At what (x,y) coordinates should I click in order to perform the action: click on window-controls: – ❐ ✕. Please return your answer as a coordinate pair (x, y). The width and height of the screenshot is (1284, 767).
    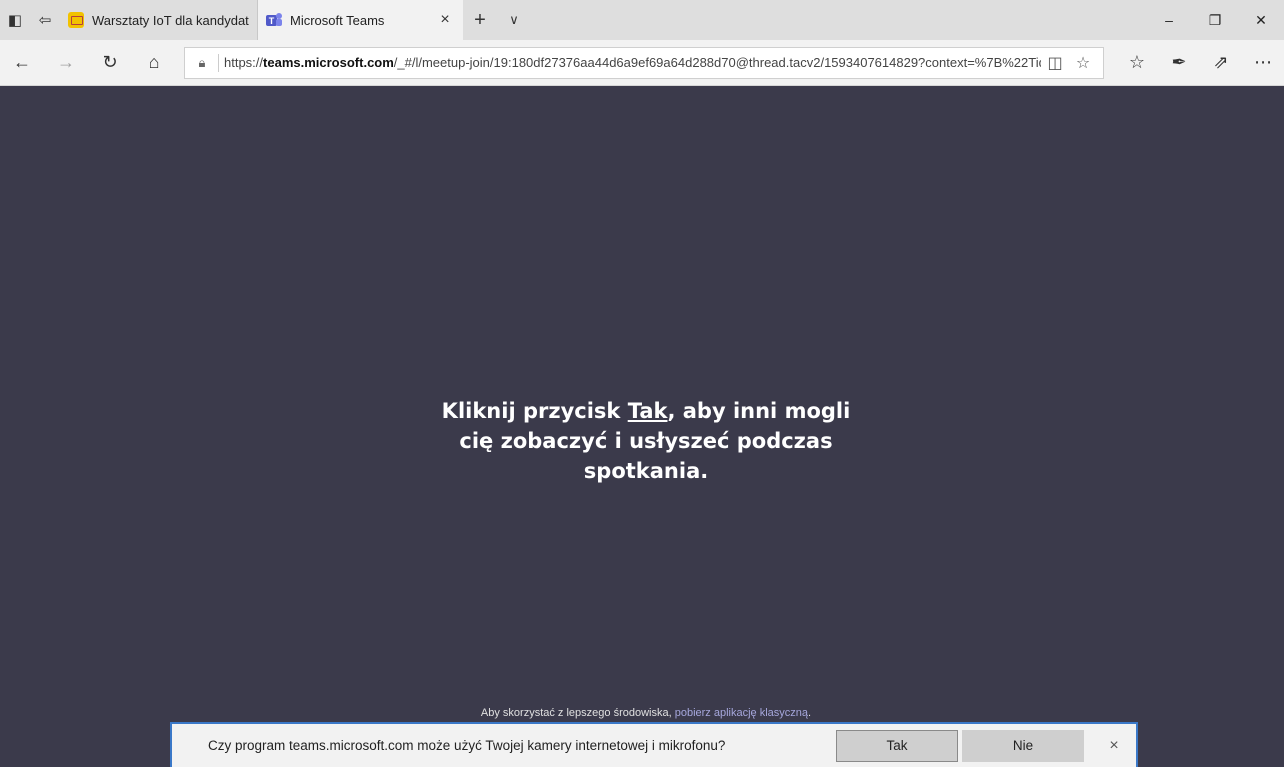
    Looking at the image, I should click on (1215, 20).